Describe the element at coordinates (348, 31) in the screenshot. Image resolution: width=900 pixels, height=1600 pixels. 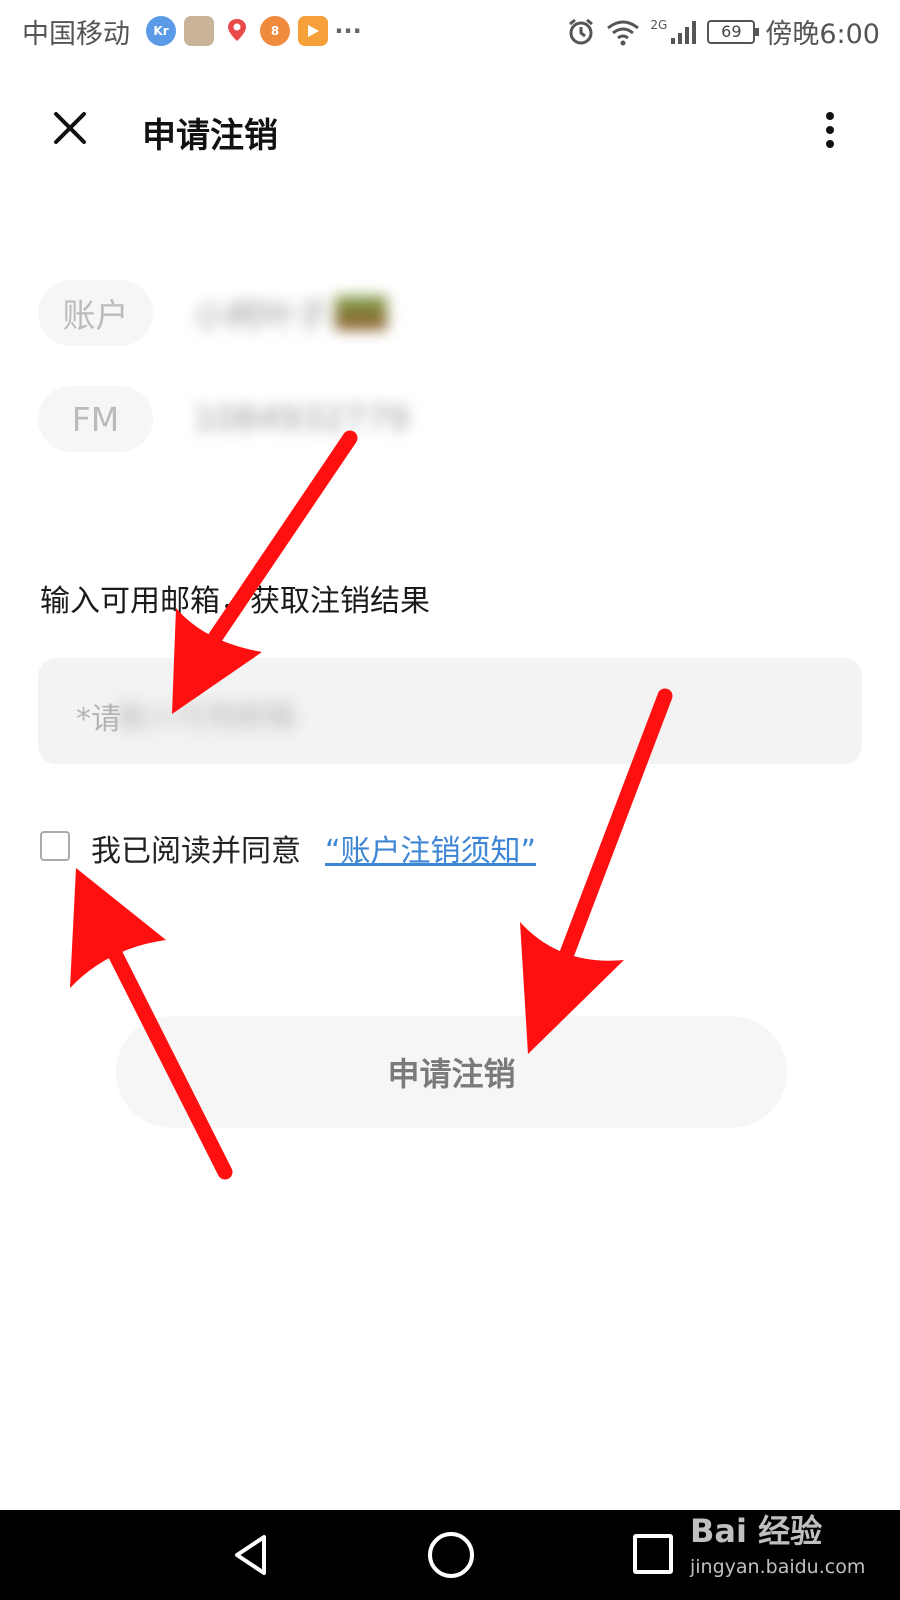
I see `more-notifications-icon: ···` at that location.